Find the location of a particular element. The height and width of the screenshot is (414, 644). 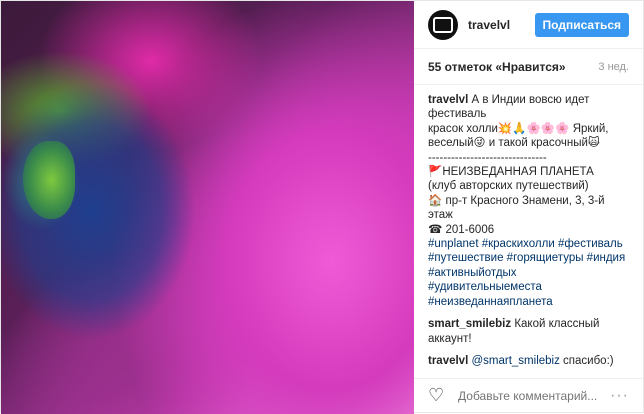

hashtag-line: #путешествие #горящиетуры #индия is located at coordinates (528, 258).